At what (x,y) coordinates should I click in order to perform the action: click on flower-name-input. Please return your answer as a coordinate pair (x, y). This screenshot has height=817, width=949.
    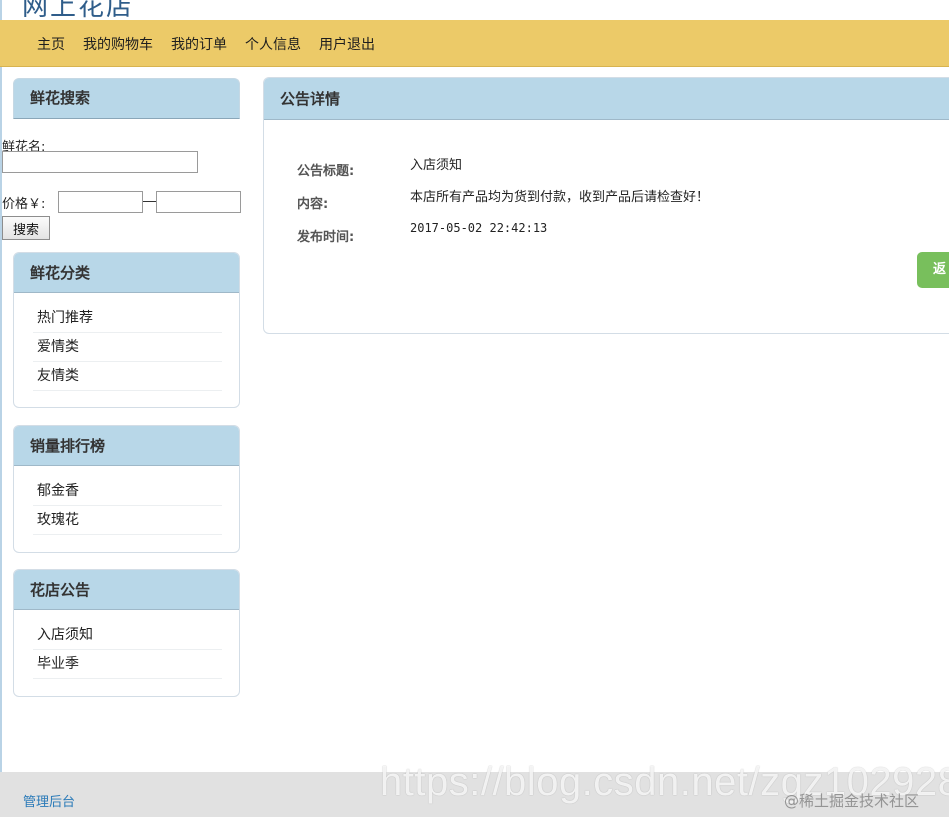
    Looking at the image, I should click on (100, 162).